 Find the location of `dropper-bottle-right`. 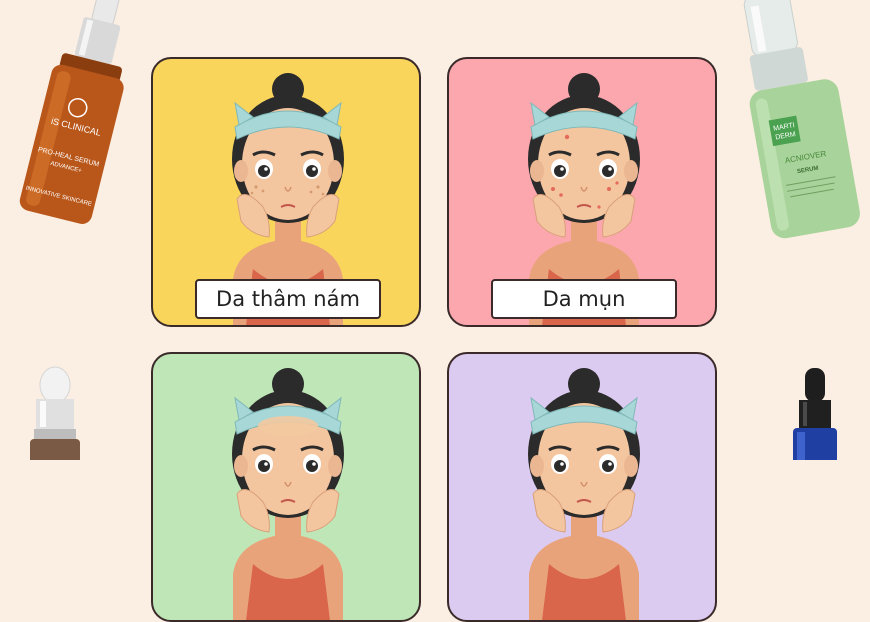

dropper-bottle-right is located at coordinates (815, 418).